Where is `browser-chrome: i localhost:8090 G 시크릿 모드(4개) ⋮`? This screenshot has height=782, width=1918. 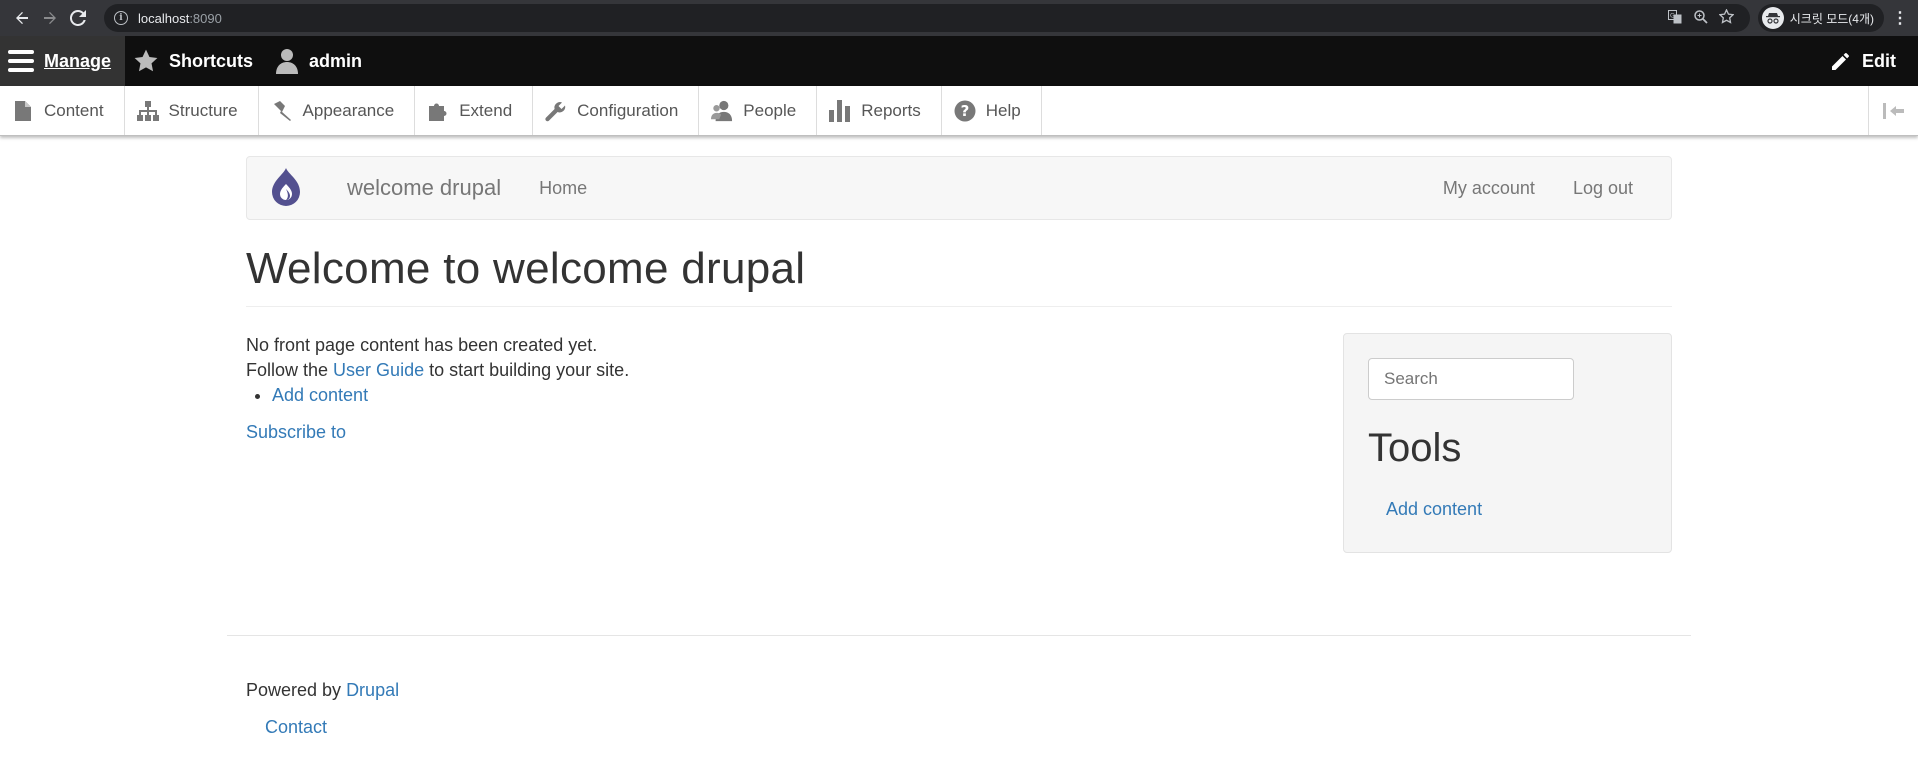 browser-chrome: i localhost:8090 G 시크릿 모드(4개) ⋮ is located at coordinates (959, 18).